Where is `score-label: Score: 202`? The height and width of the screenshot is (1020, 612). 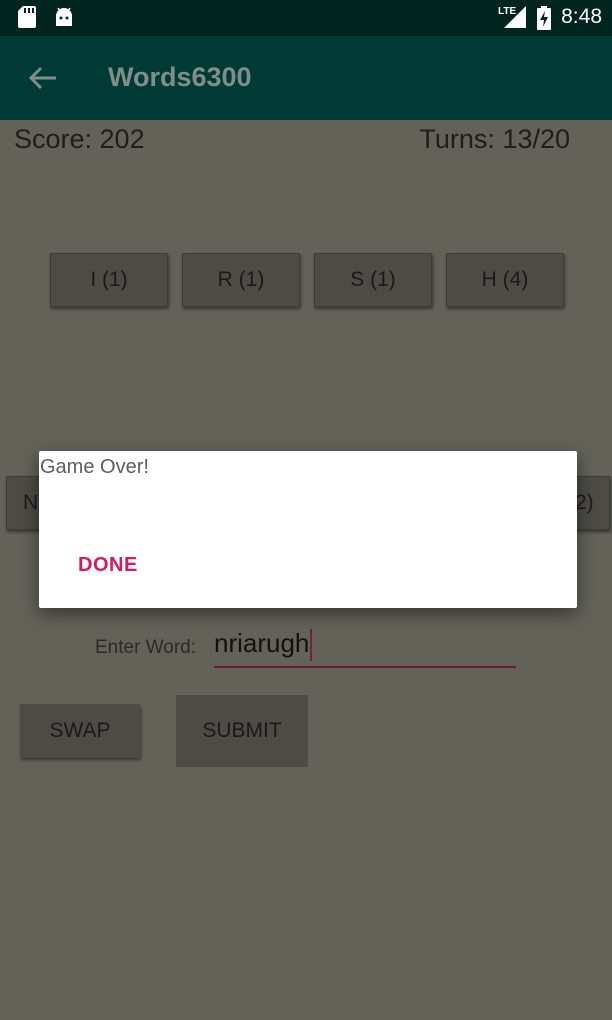
score-label: Score: 202 is located at coordinates (79, 139).